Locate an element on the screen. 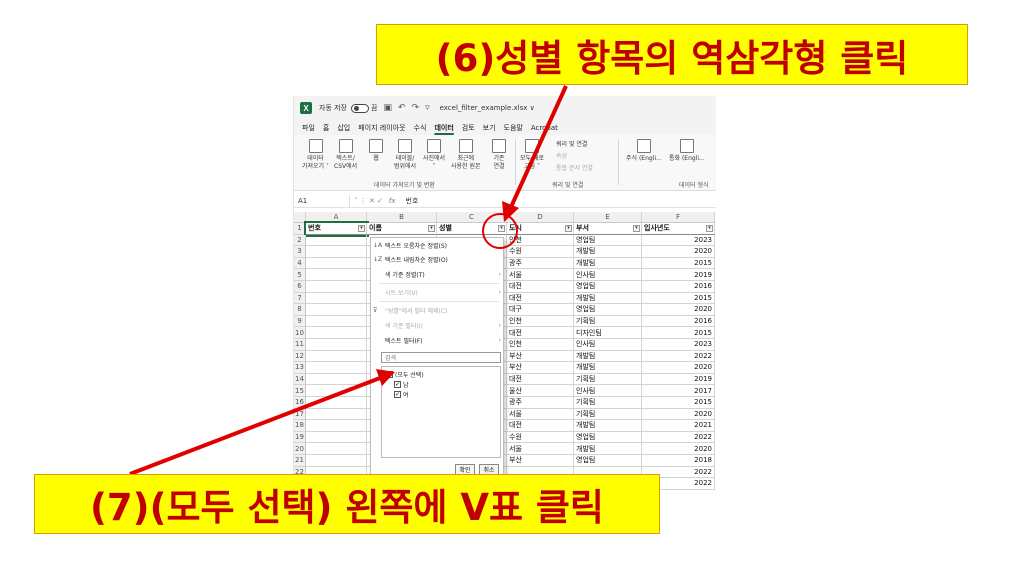  row-header: 18 is located at coordinates (300, 426).